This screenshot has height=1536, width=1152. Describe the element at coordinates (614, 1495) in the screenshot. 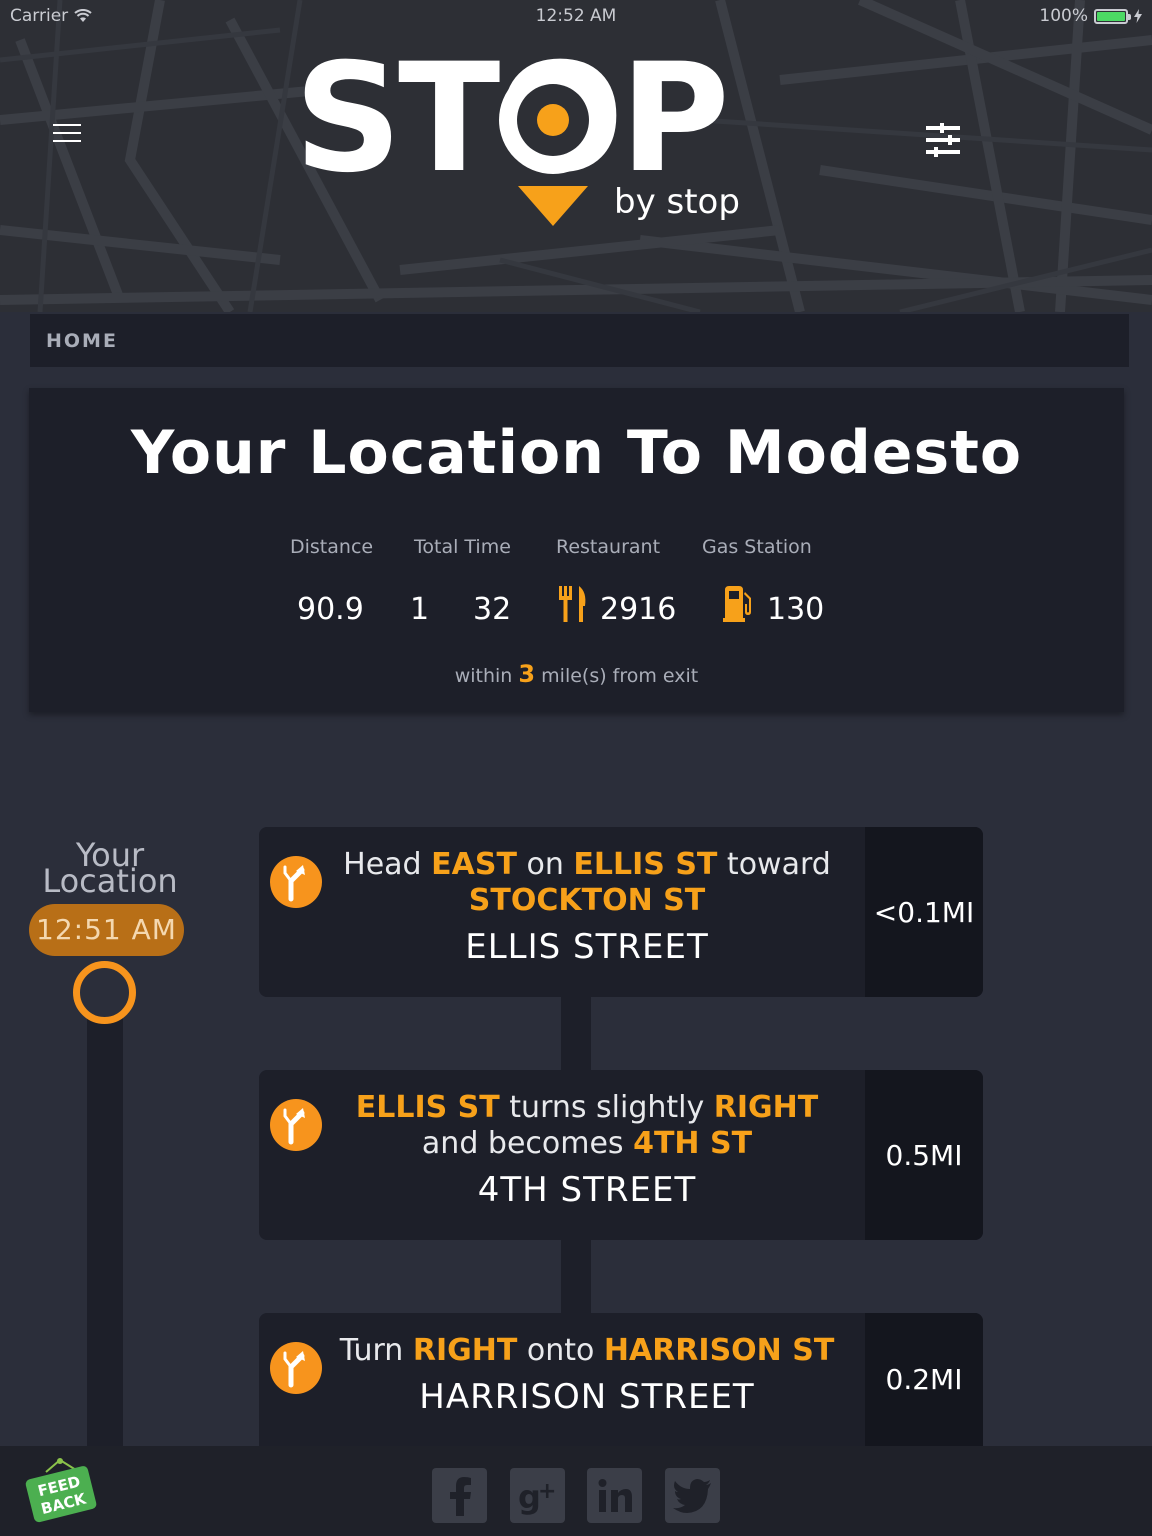

I see `linkedin-icon` at that location.